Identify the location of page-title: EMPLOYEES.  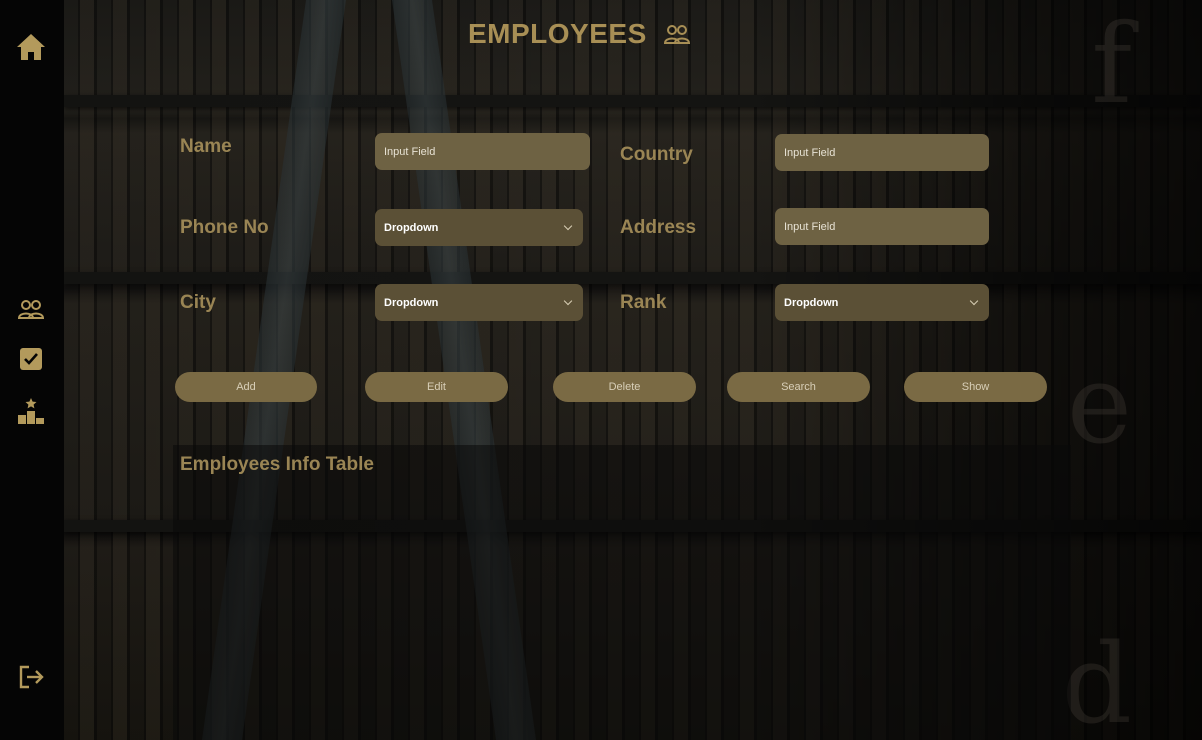
(580, 34).